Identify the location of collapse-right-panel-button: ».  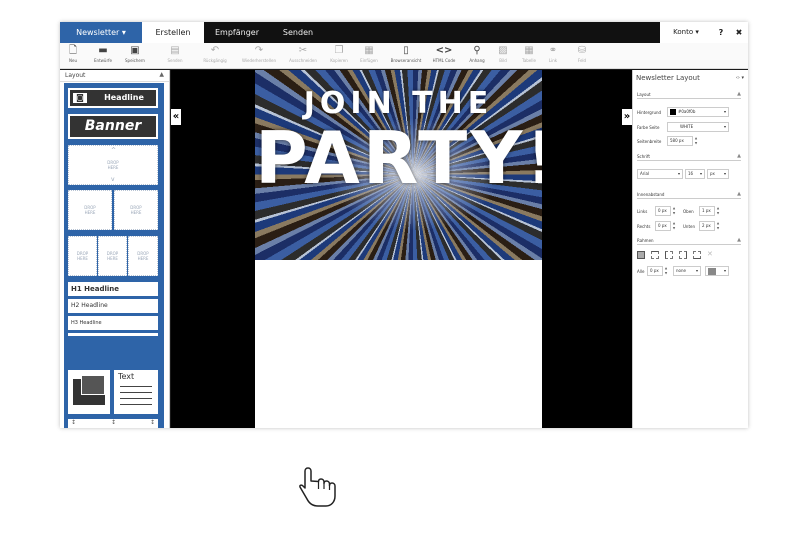
(627, 117).